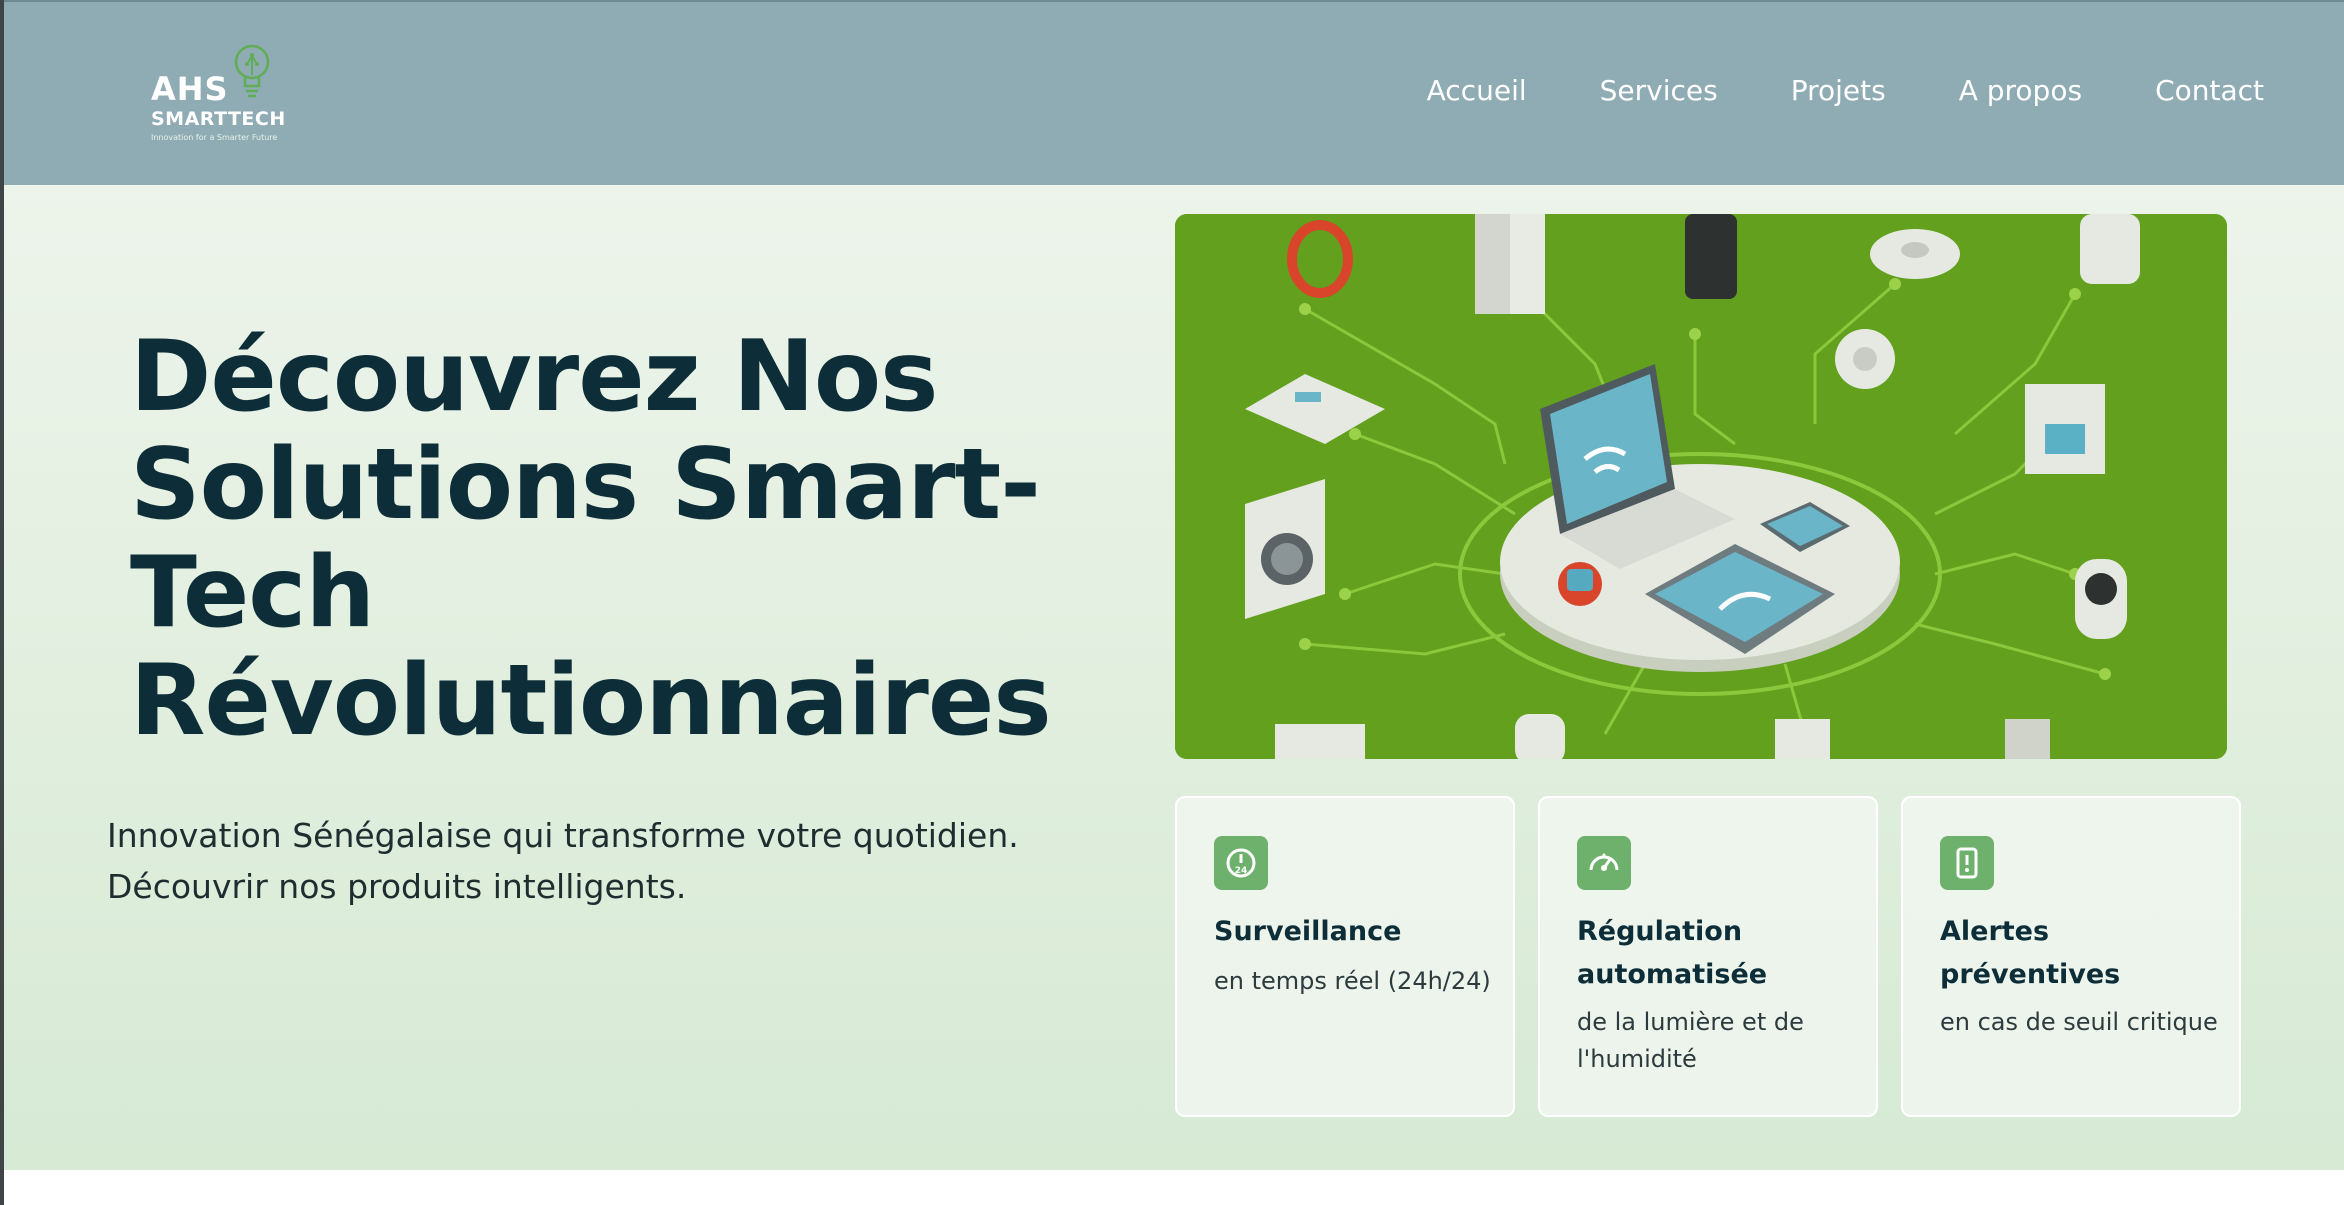 This screenshot has width=2344, height=1205. What do you see at coordinates (2020, 90) in the screenshot?
I see `nav-item-a-propos: A propos` at bounding box center [2020, 90].